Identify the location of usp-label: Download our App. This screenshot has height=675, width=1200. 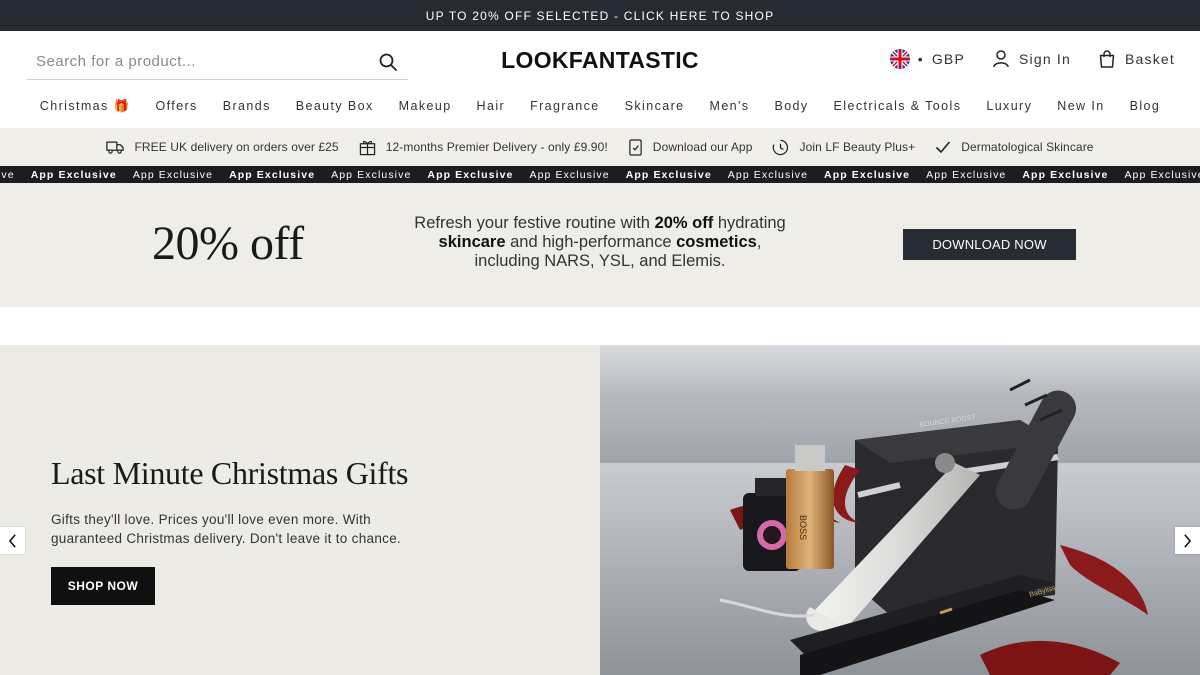
(702, 147).